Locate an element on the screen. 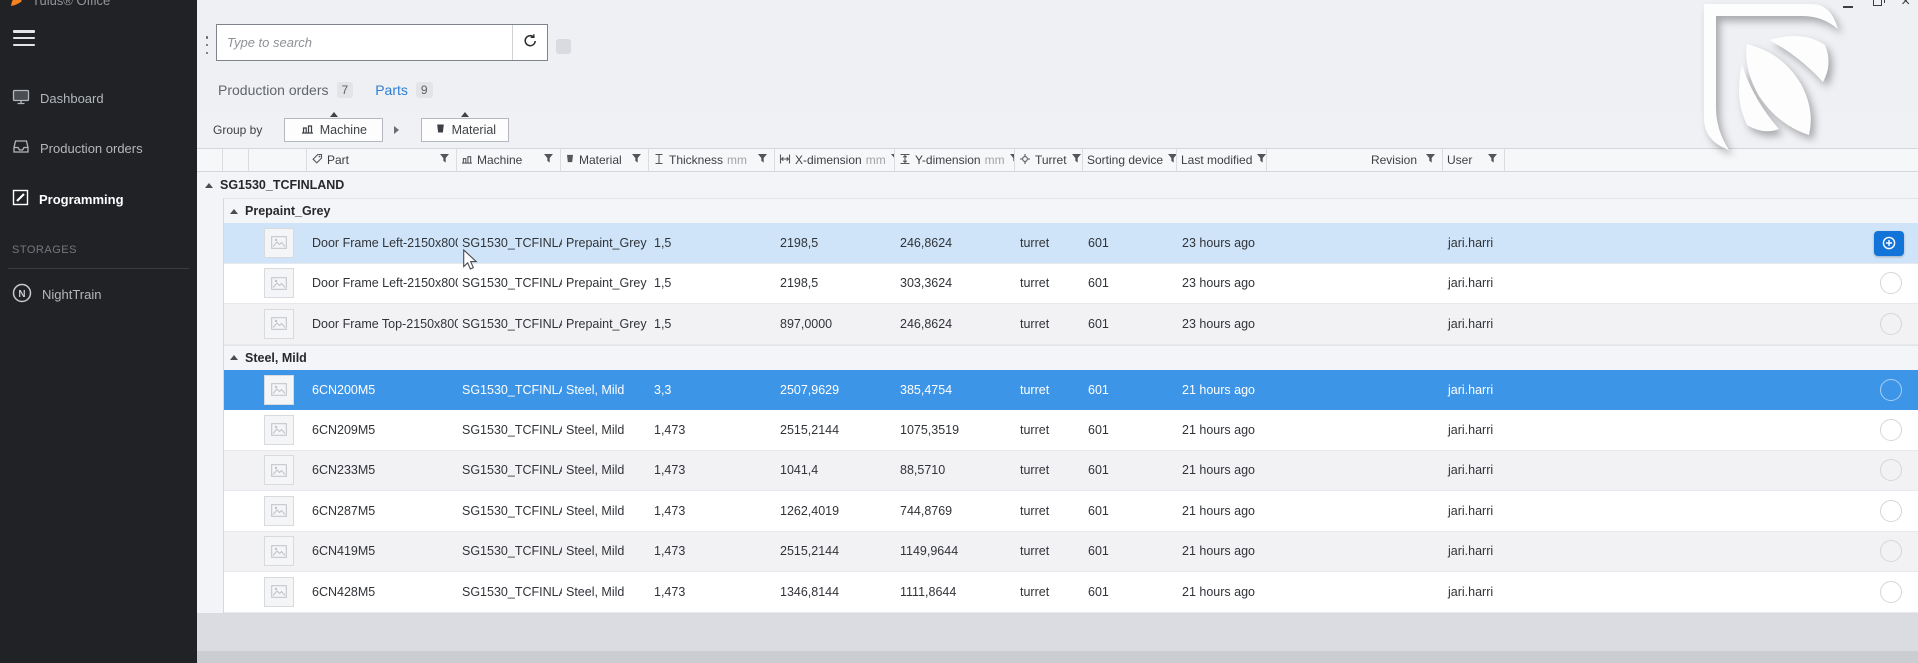 The height and width of the screenshot is (663, 1918). image-placeholder-icon is located at coordinates (279, 283).